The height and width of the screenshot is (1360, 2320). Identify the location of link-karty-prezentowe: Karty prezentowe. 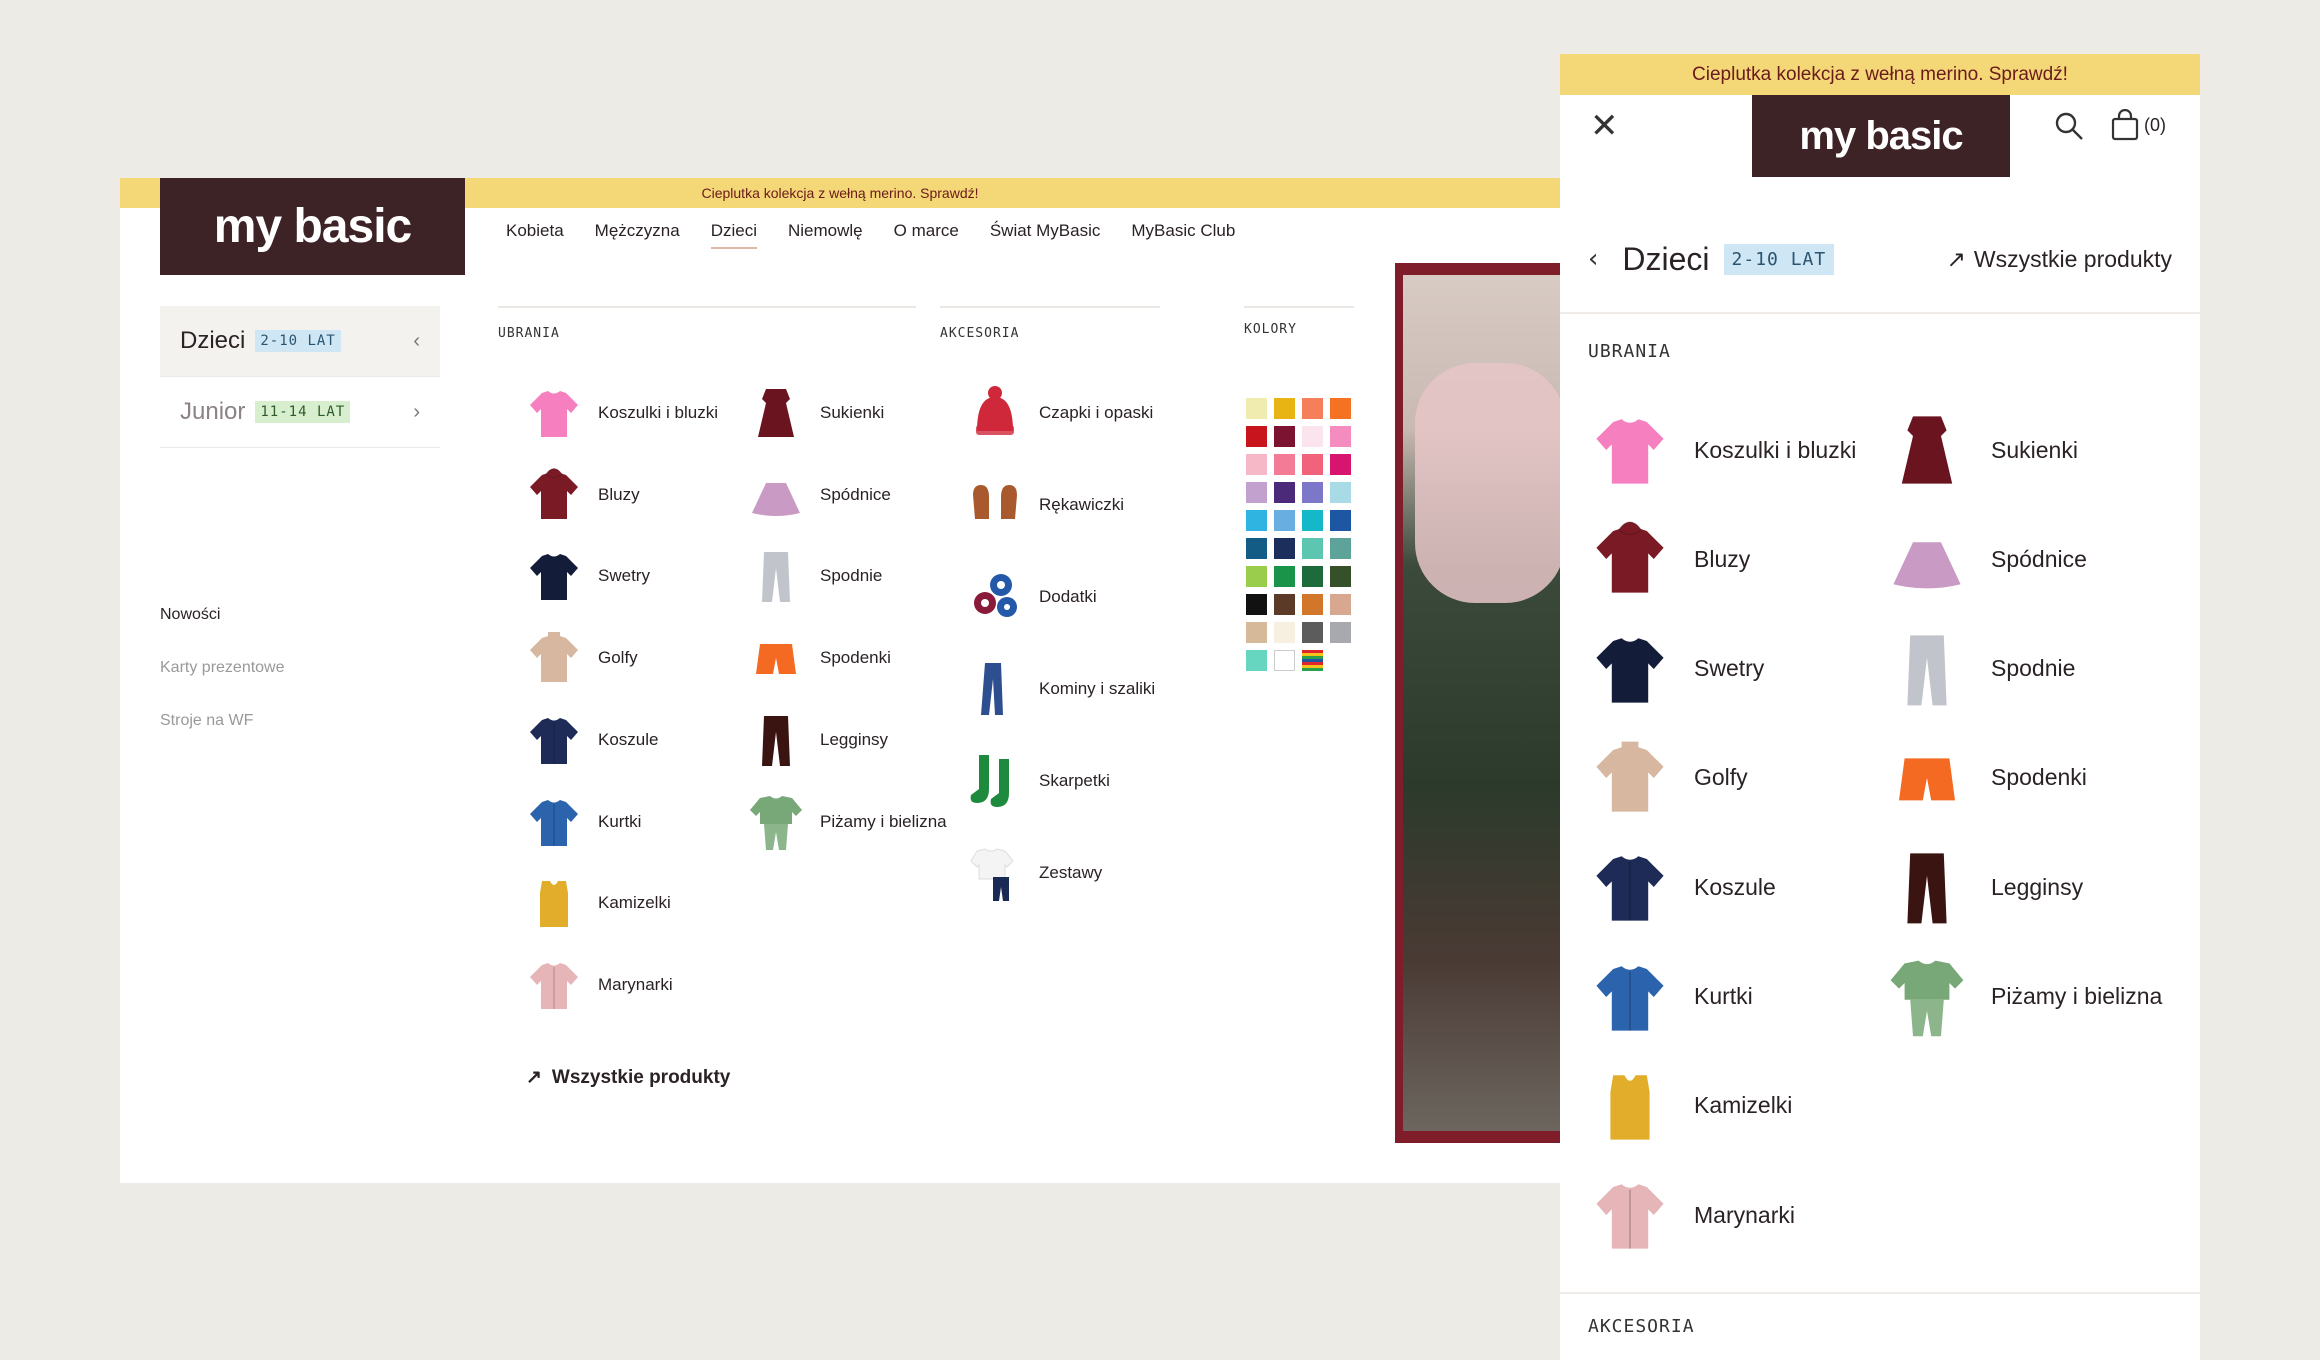
(222, 668).